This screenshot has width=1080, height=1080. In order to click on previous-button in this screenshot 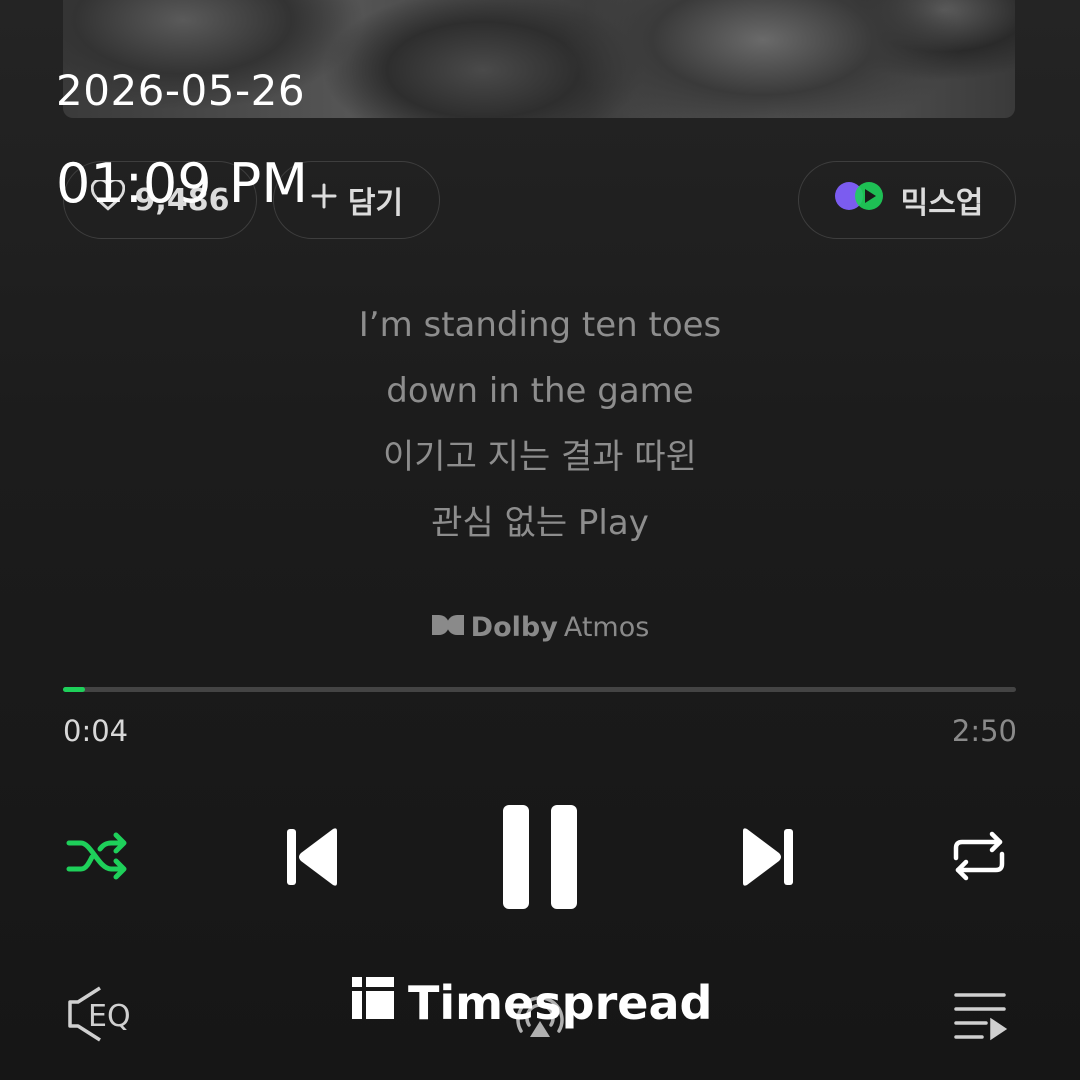, I will do `click(311, 859)`.